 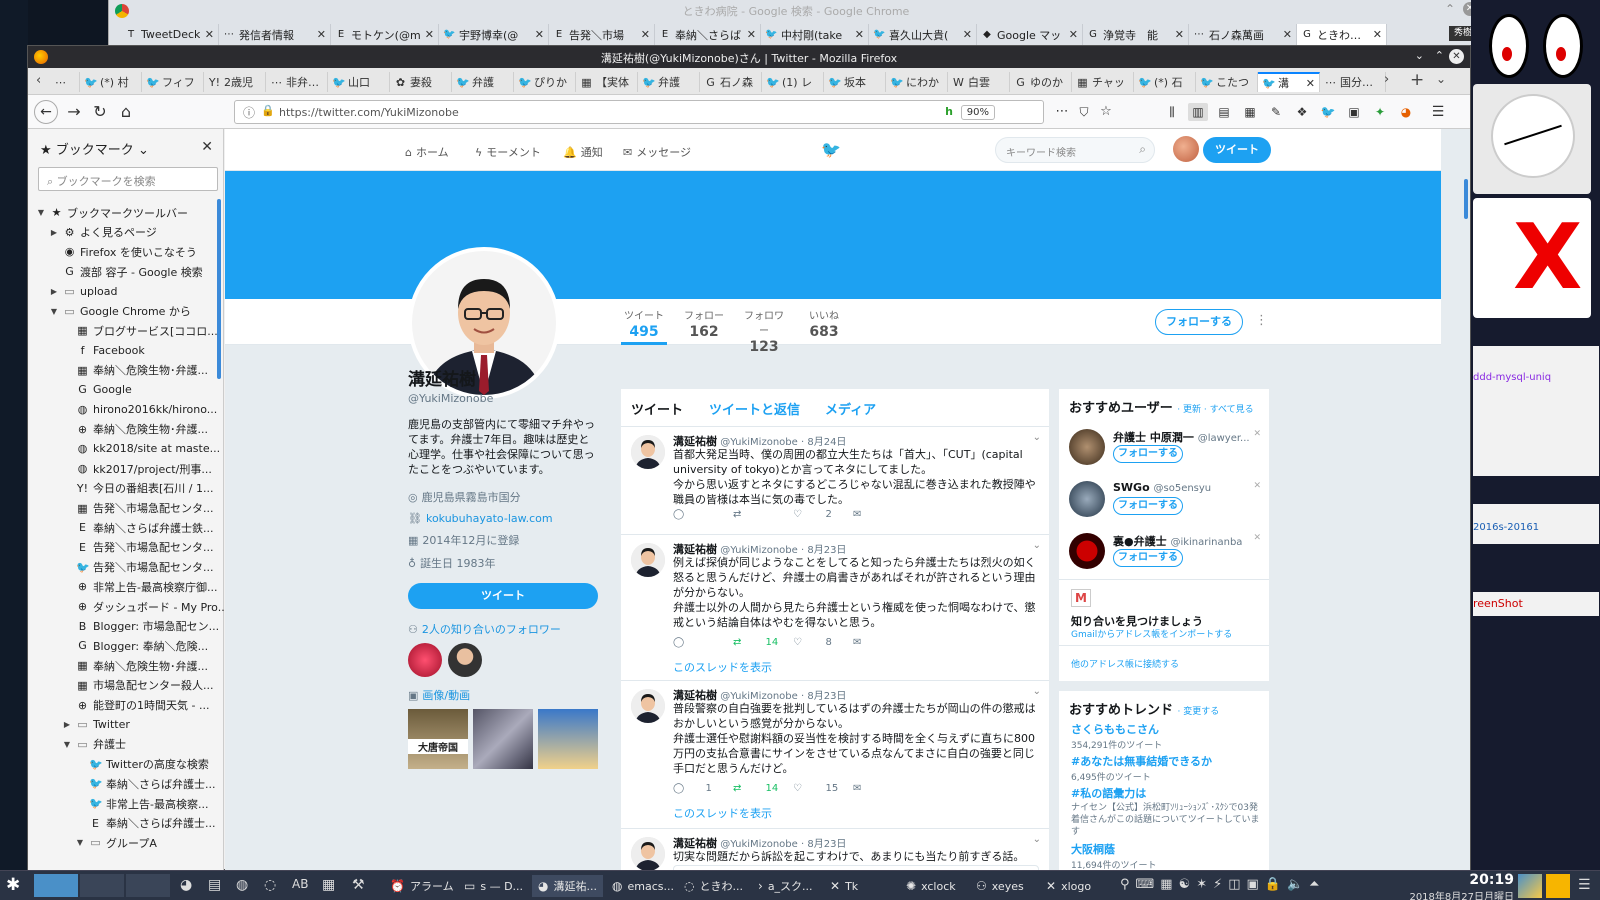 What do you see at coordinates (1140, 541) in the screenshot?
I see `suggested-user-display-name: 裏●弁護士` at bounding box center [1140, 541].